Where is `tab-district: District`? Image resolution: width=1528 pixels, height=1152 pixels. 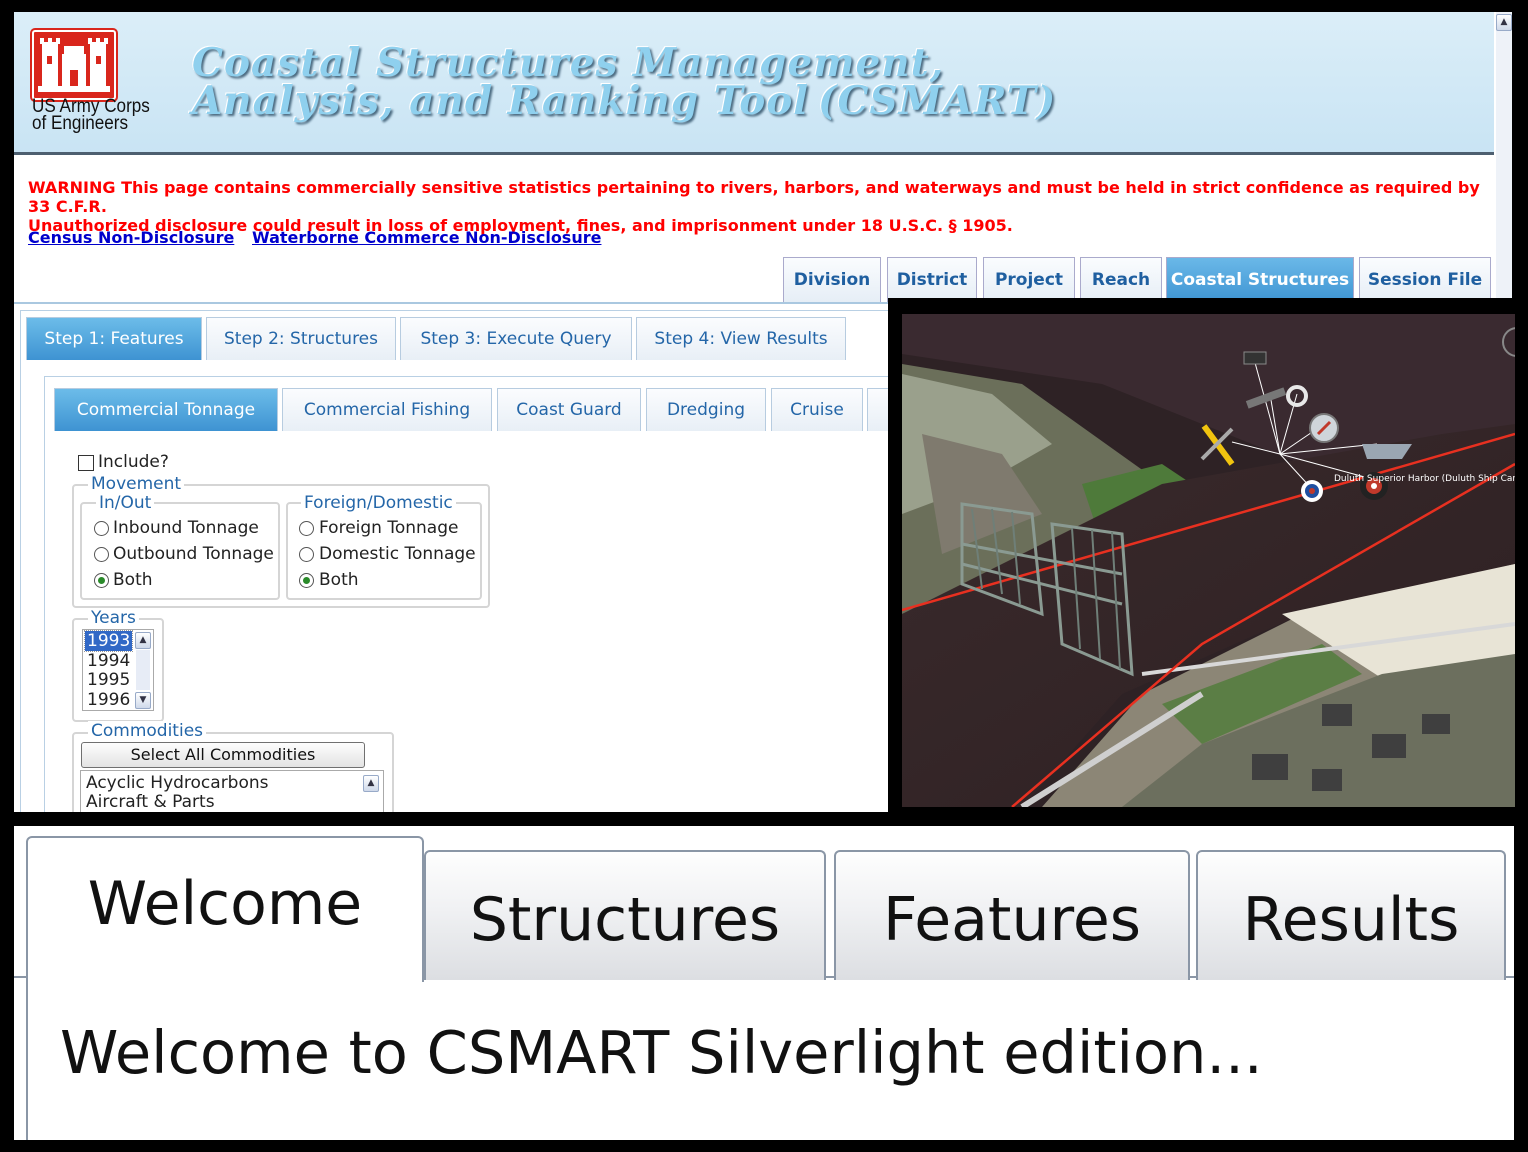
tab-district: District is located at coordinates (932, 279).